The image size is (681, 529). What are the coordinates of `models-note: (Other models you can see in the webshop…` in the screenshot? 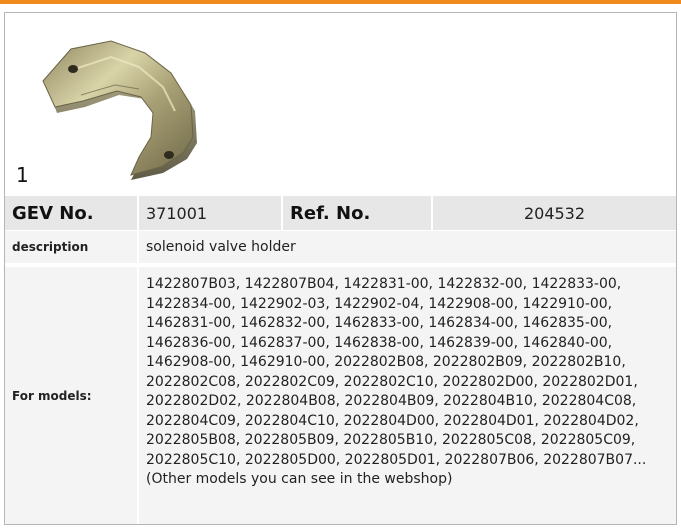 It's located at (299, 479).